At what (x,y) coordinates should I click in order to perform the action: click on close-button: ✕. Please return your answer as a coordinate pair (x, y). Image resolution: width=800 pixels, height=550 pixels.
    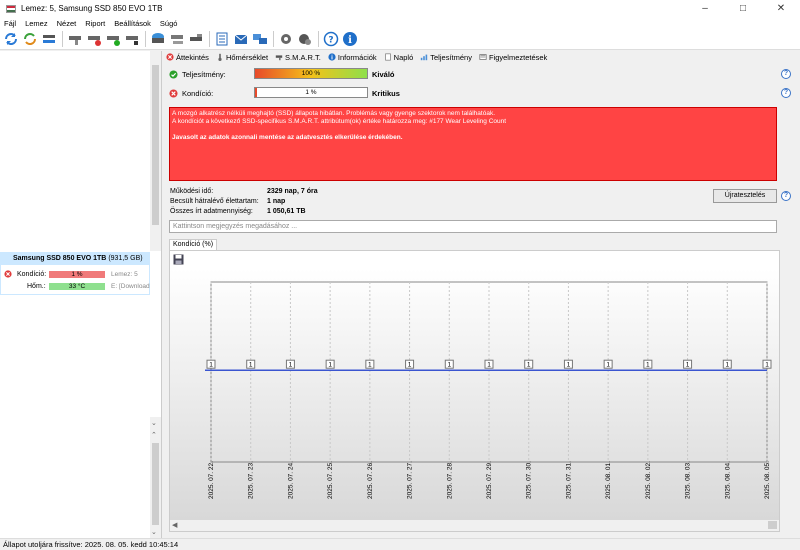
    Looking at the image, I should click on (781, 8).